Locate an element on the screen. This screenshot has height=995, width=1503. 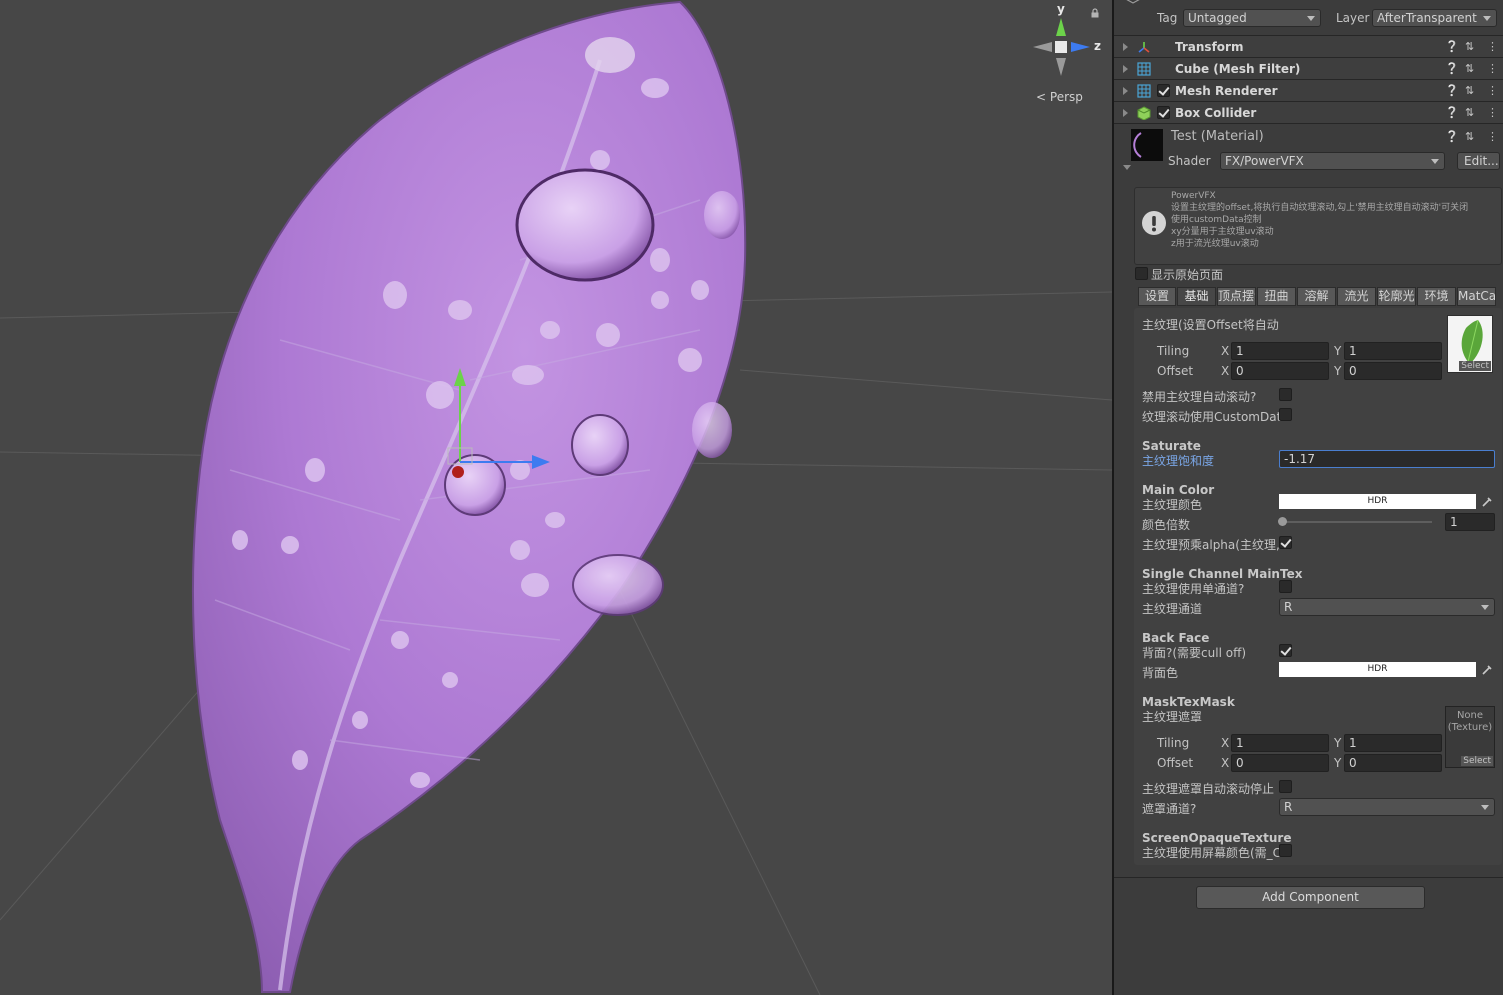
projection-toggle: < Persp is located at coordinates (1059, 97).